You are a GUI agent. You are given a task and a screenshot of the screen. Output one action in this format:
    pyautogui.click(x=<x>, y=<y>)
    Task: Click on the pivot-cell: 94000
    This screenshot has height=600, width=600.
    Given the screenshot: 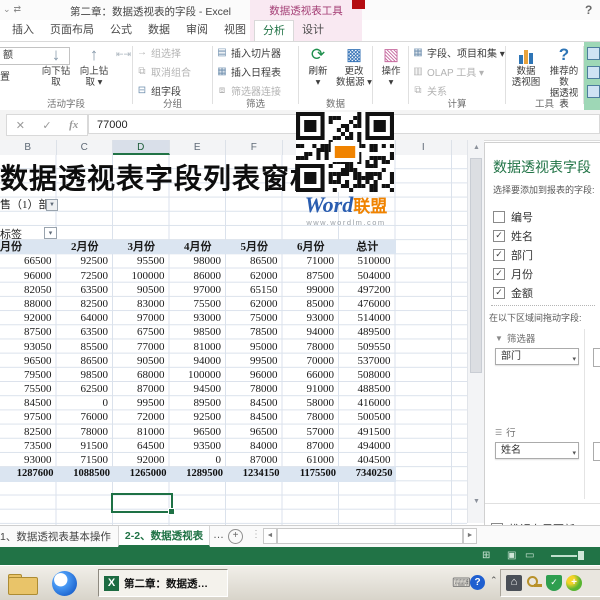 What is the action you would take?
    pyautogui.click(x=198, y=361)
    